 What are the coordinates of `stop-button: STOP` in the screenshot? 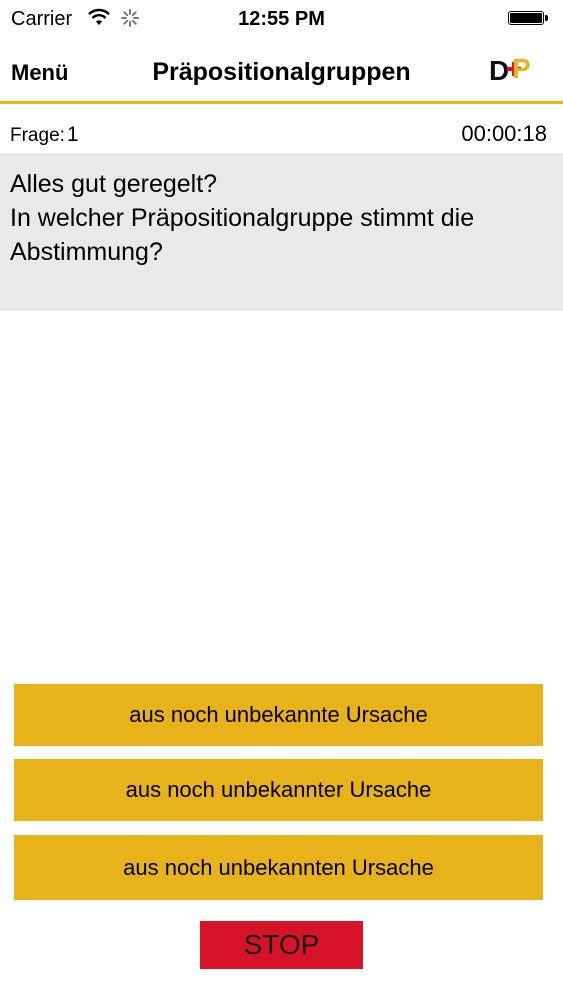 It's located at (281, 945).